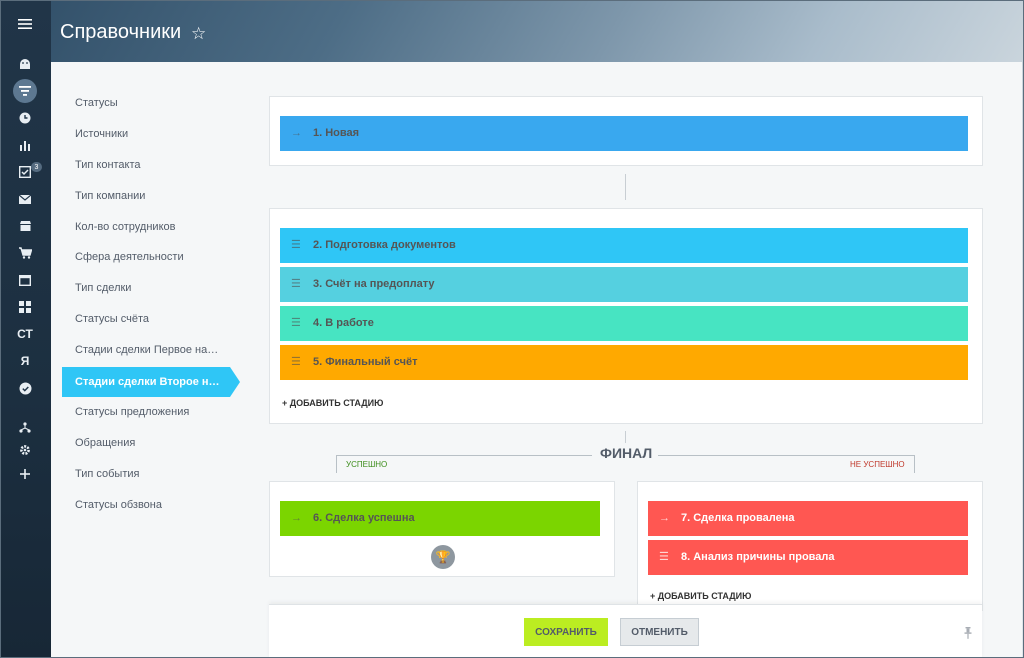 Image resolution: width=1024 pixels, height=658 pixels. What do you see at coordinates (121, 32) in the screenshot?
I see `page-title: Справочники` at bounding box center [121, 32].